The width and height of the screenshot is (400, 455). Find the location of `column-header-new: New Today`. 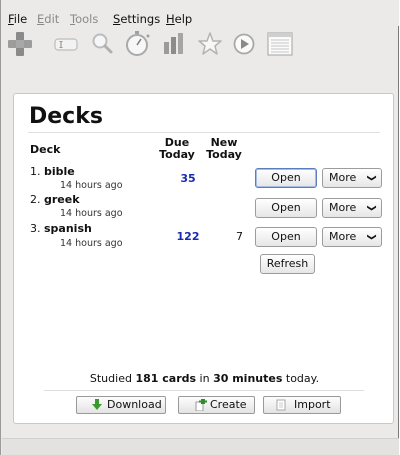

column-header-new: New Today is located at coordinates (224, 148).